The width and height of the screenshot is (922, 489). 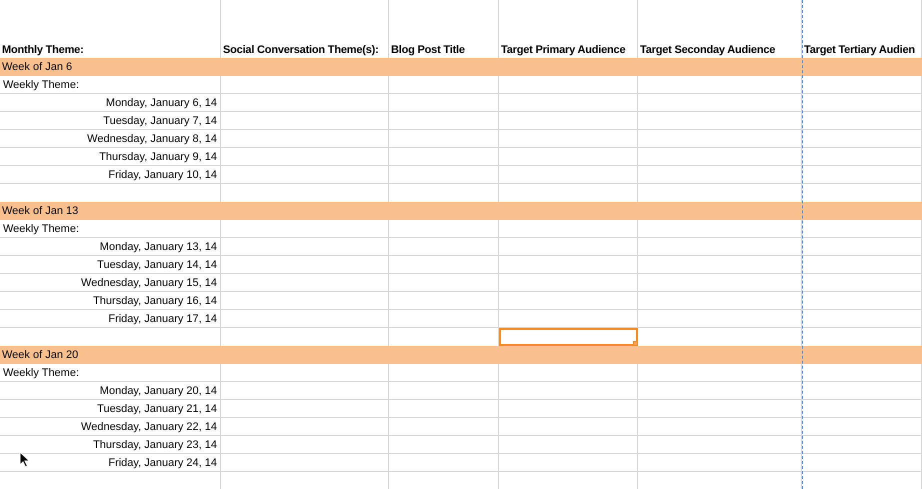 What do you see at coordinates (162, 318) in the screenshot?
I see `date-cell: Friday, January 17, 14` at bounding box center [162, 318].